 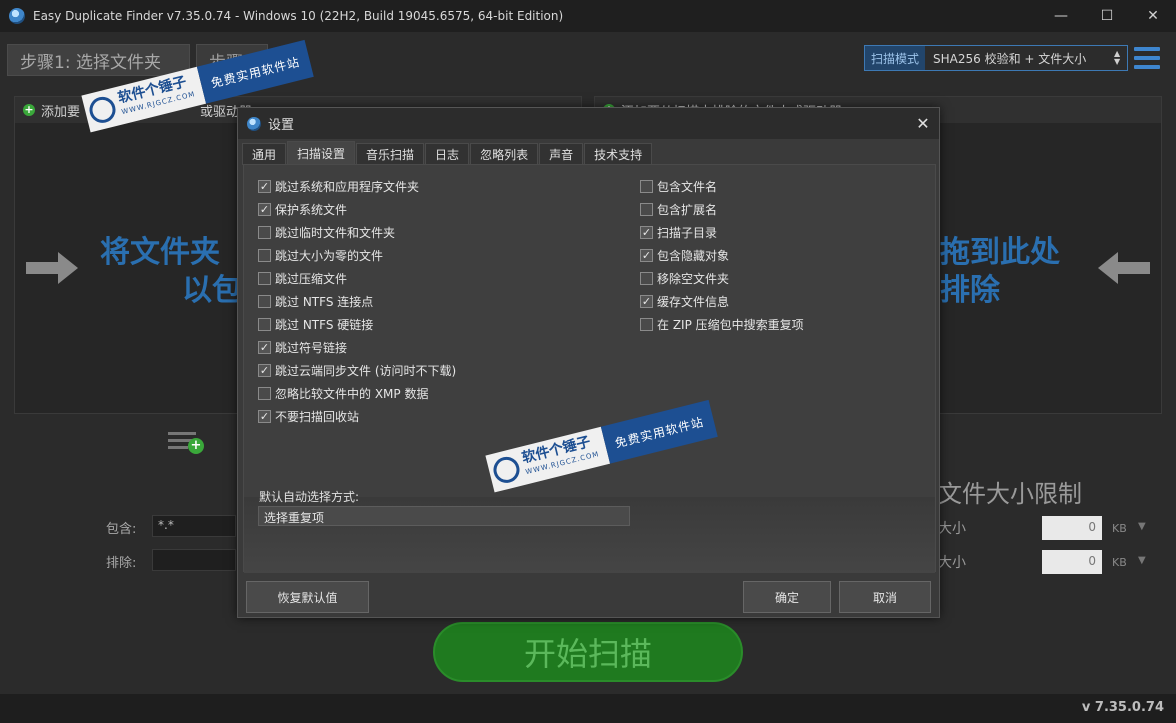 I want to click on left_options-option-5: 跳过 NTFS 连接点, so click(x=315, y=301).